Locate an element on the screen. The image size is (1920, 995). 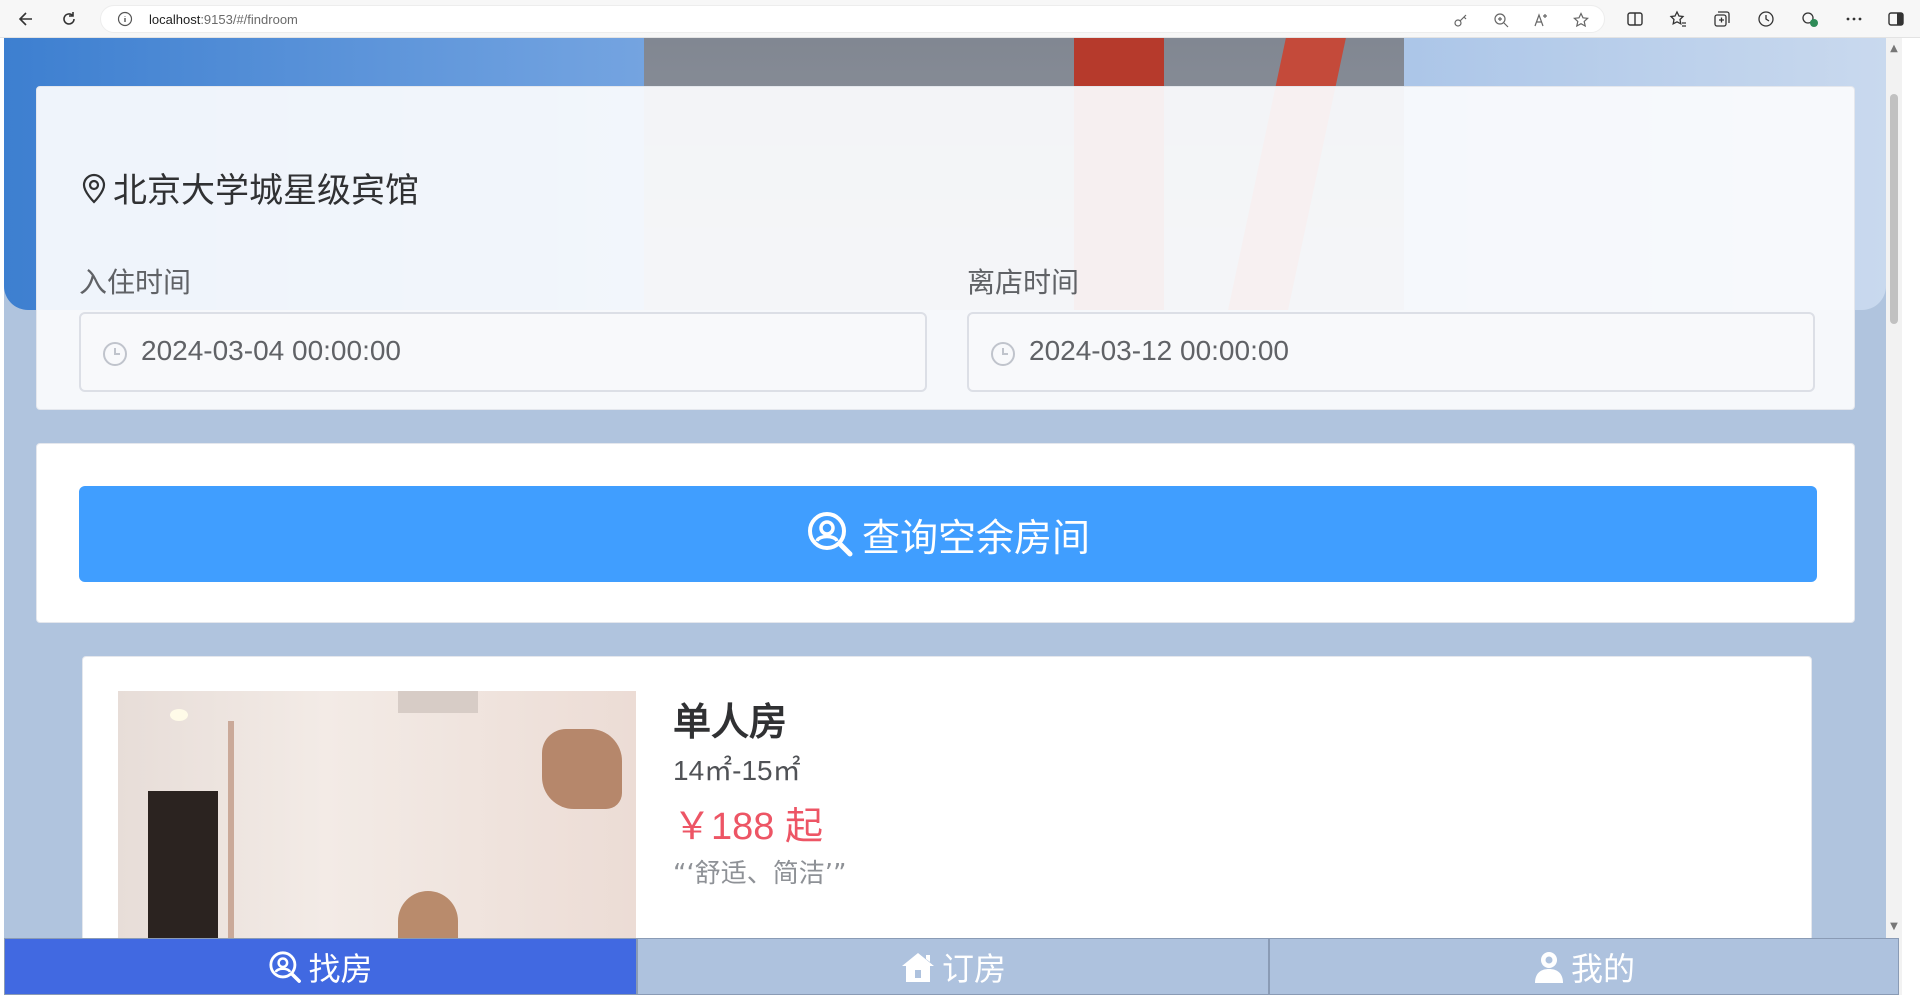
more-menu-icon is located at coordinates (1854, 19).